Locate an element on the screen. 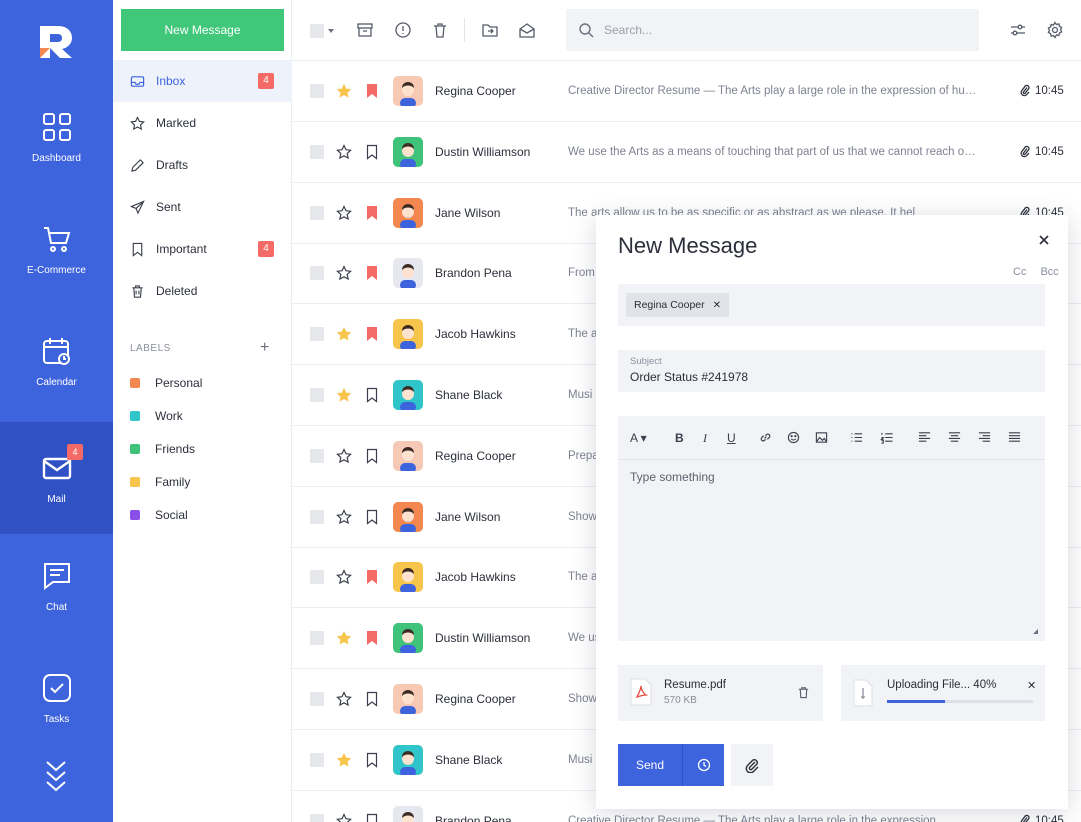 The width and height of the screenshot is (1081, 822). search-input is located at coordinates (784, 30).